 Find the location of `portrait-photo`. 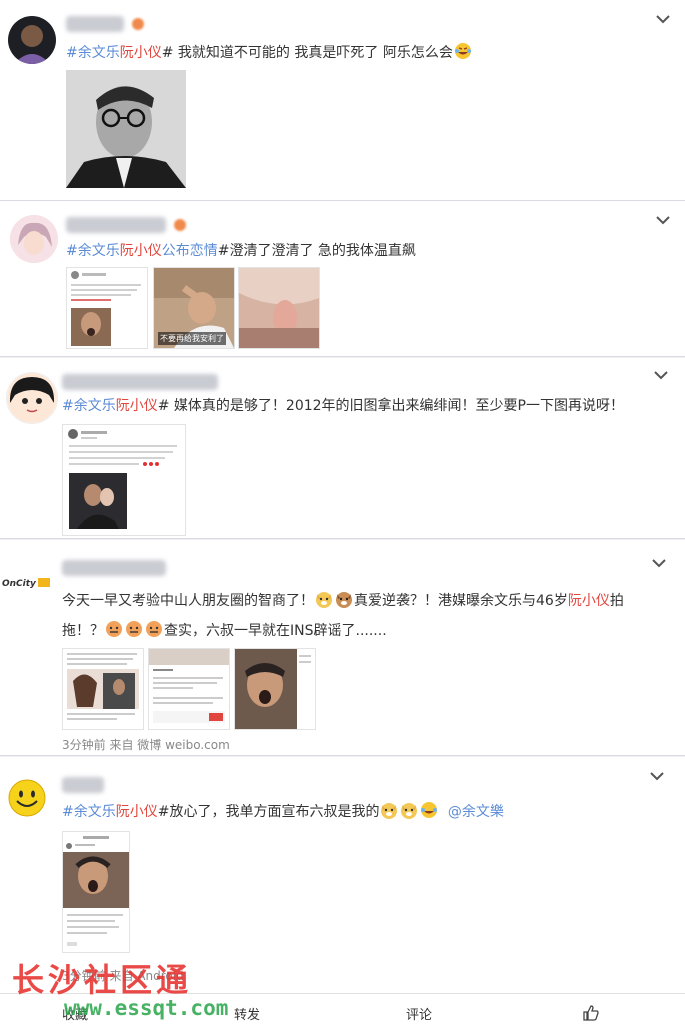

portrait-photo is located at coordinates (126, 129).